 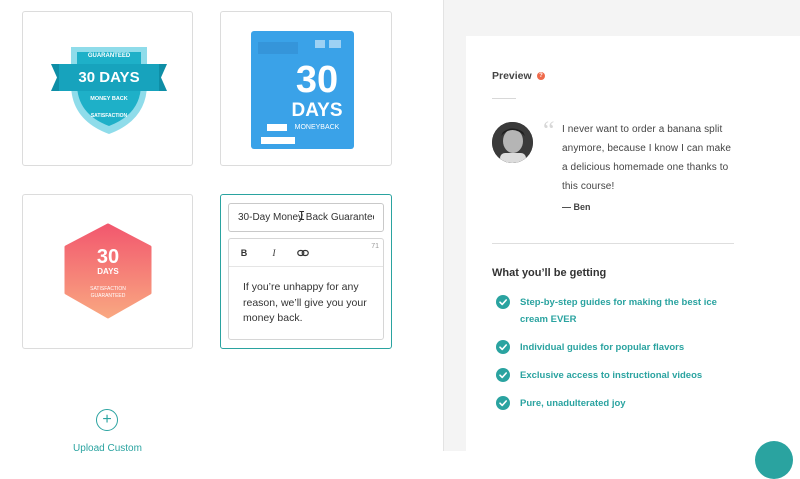 I want to click on badge-1-bottom-label: SATISFACTION, so click(x=109, y=116).